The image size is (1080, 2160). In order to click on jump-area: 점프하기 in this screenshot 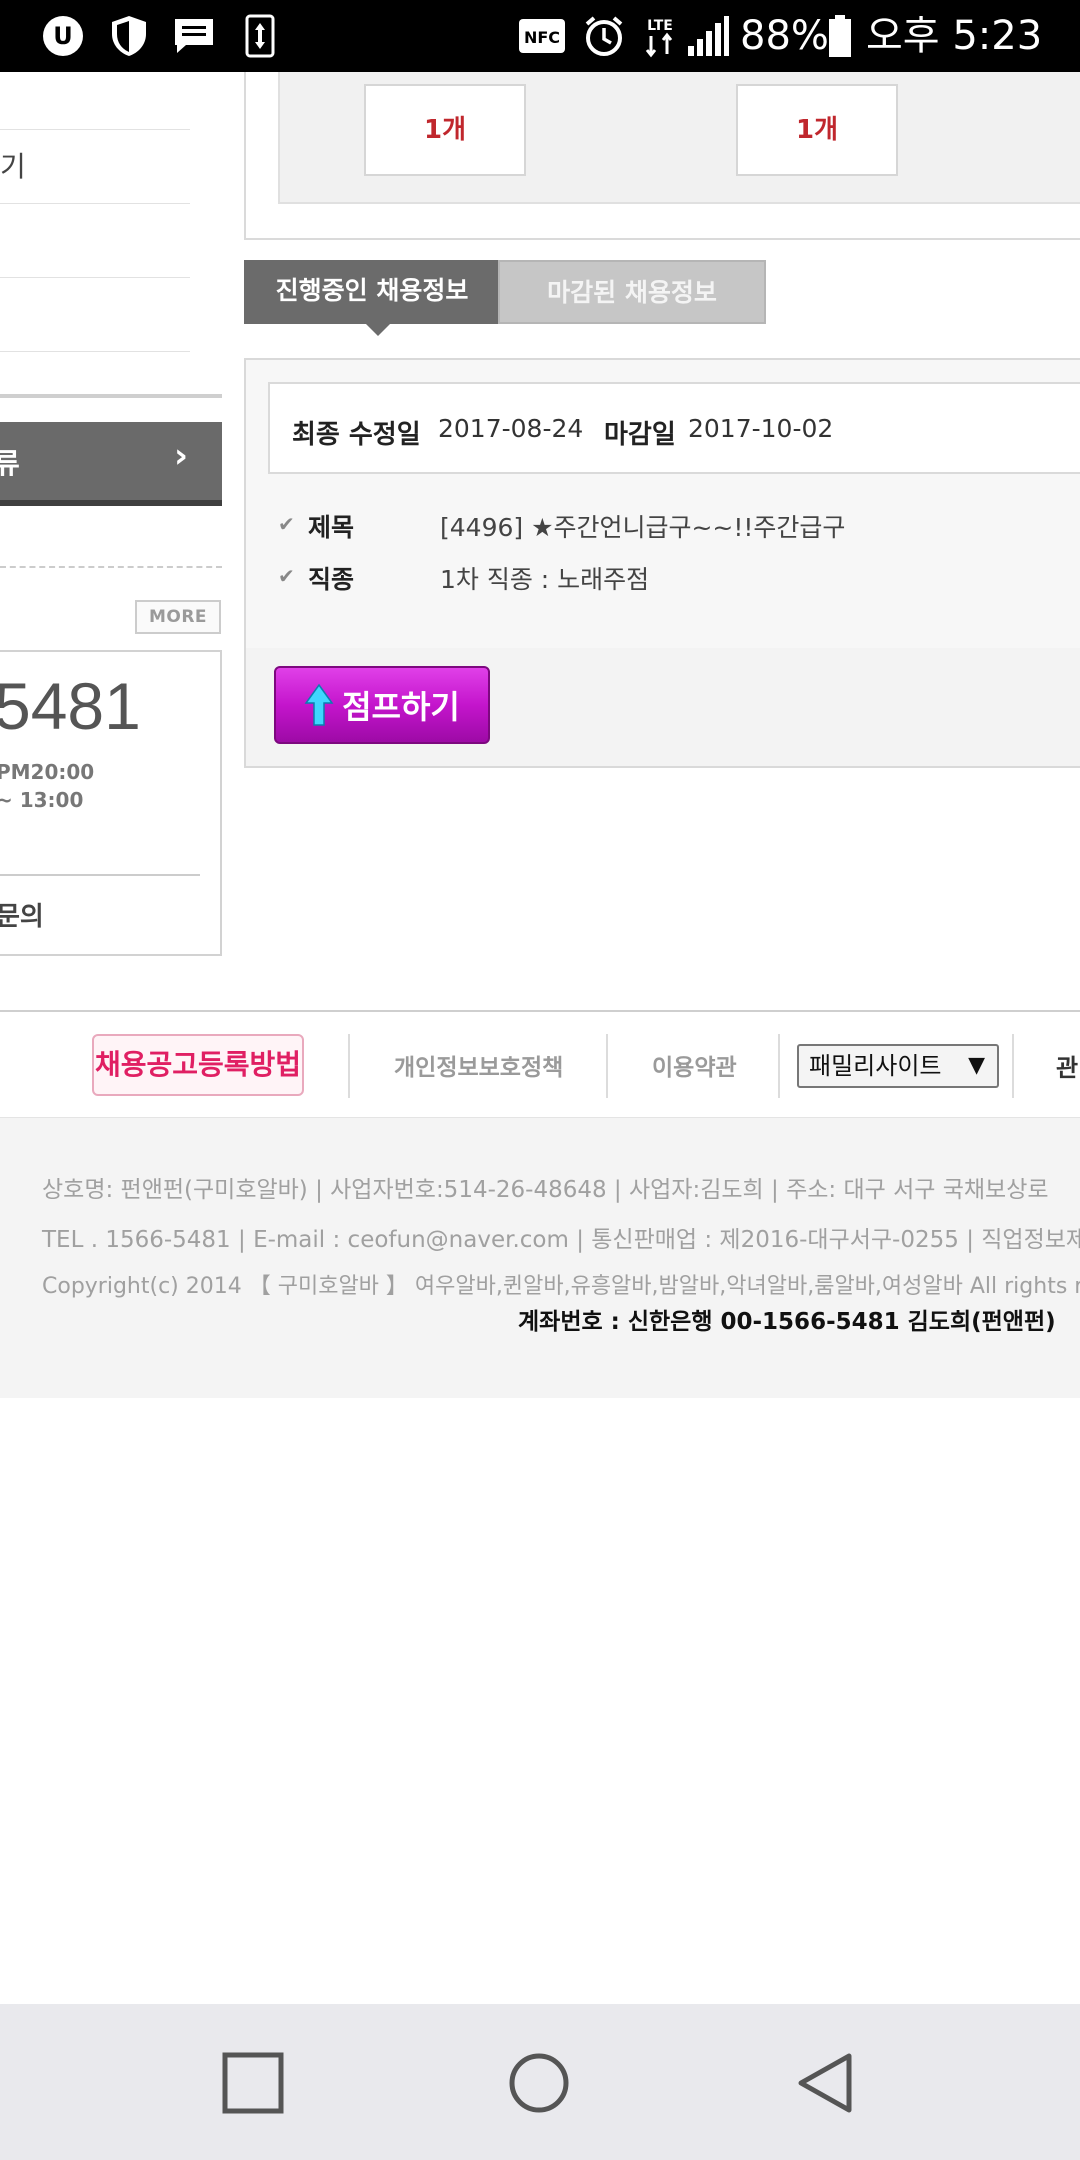, I will do `click(663, 707)`.